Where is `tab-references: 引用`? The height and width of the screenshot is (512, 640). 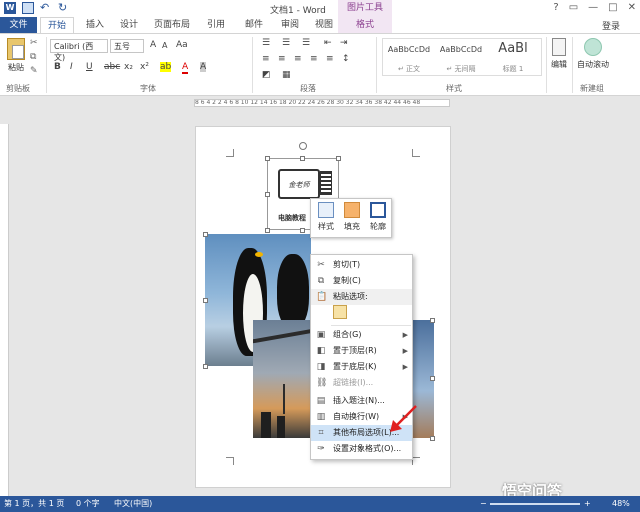
tab-references: 引用 is located at coordinates (216, 25).